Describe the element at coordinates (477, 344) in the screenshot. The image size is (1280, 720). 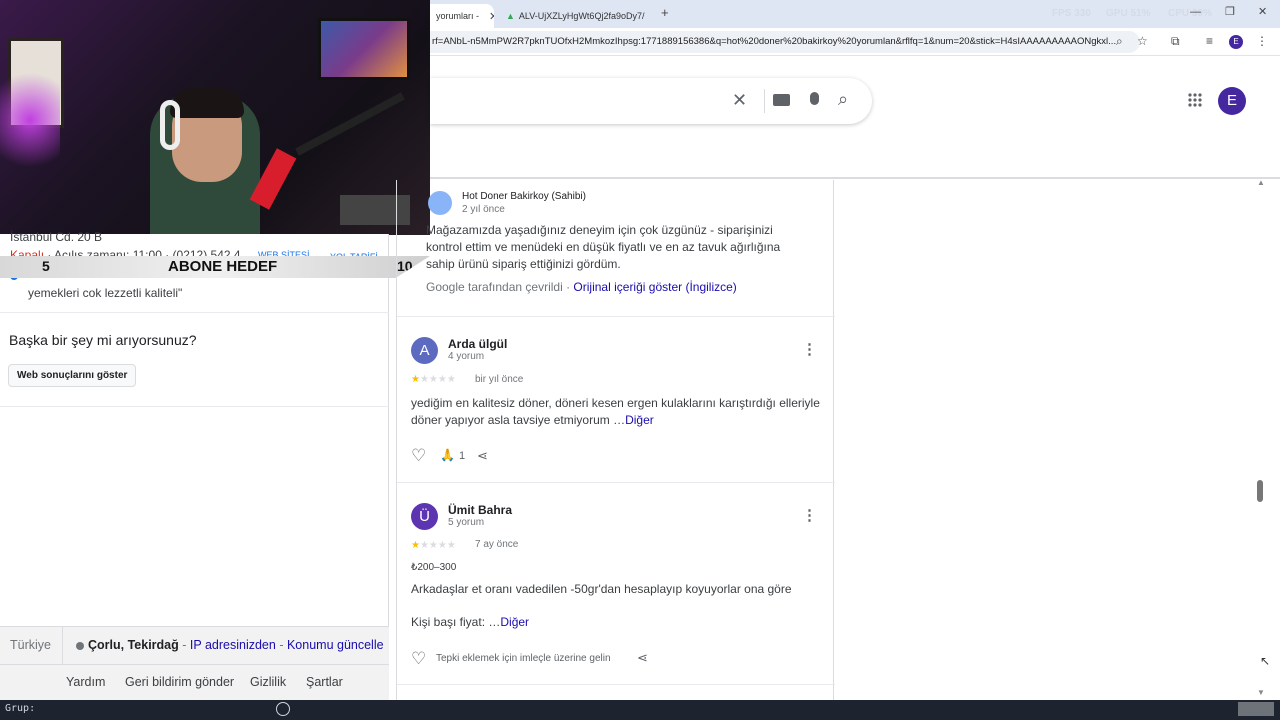
I see `reviewer-name: Arda ülgül` at that location.